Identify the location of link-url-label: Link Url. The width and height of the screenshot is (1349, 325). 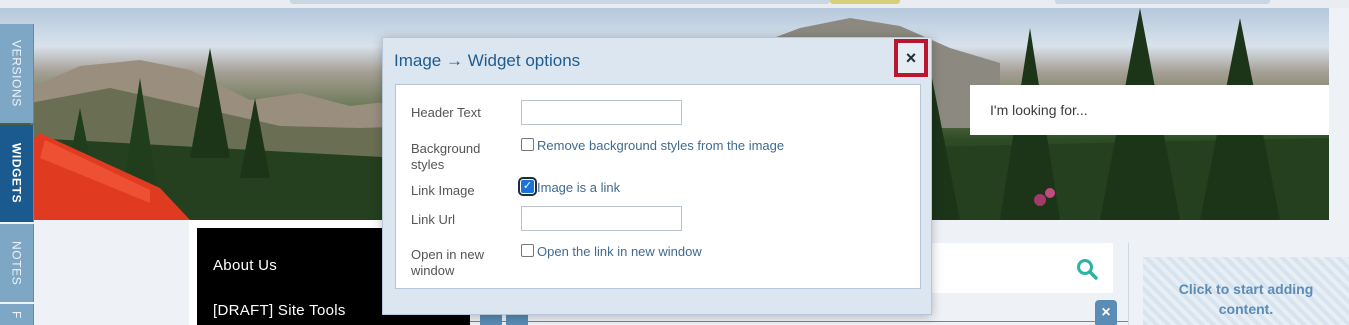
(433, 219).